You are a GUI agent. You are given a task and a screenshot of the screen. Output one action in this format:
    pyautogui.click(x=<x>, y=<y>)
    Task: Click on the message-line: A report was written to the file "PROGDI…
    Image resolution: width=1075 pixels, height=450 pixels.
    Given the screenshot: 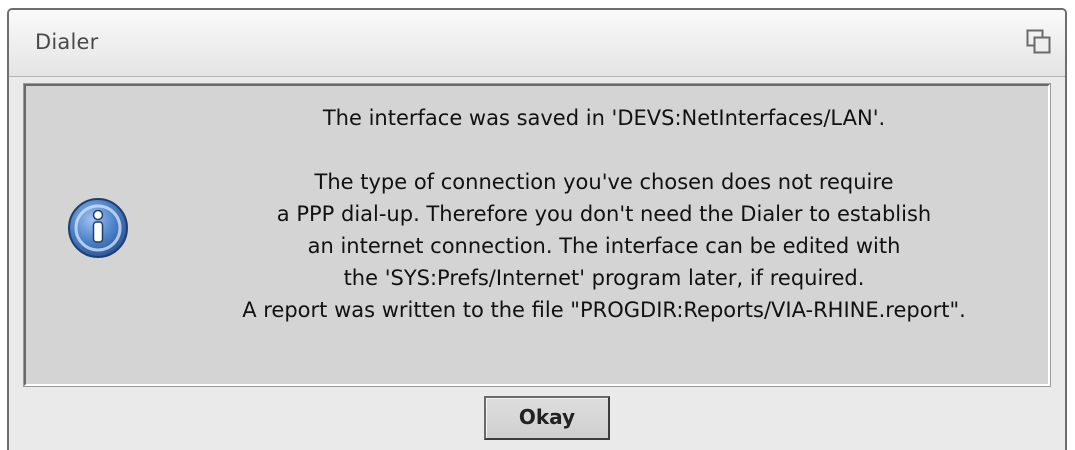 What is the action you would take?
    pyautogui.click(x=604, y=310)
    